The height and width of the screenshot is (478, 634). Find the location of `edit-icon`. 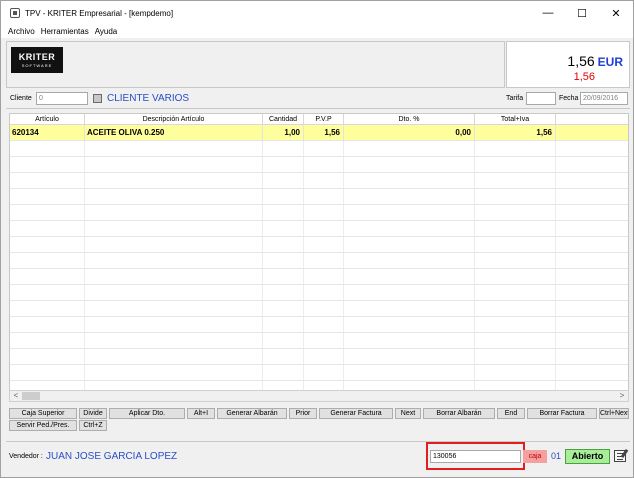

edit-icon is located at coordinates (620, 456).